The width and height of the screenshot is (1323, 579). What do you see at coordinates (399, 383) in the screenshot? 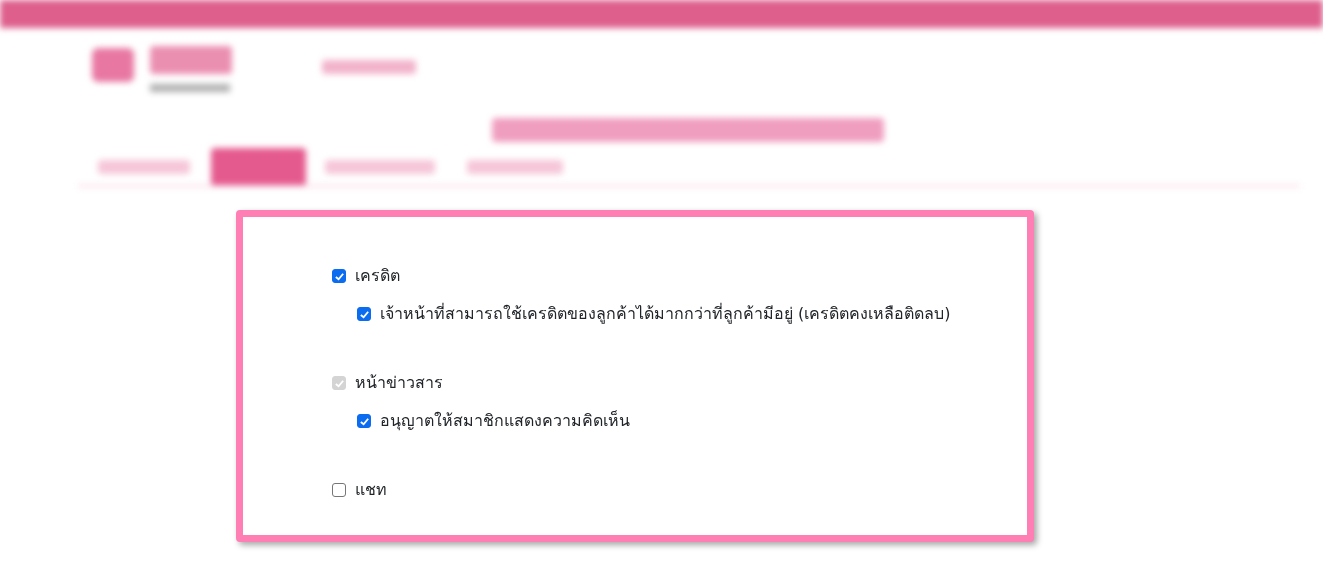
I see `setting-label: หน้าข่าวสาร` at bounding box center [399, 383].